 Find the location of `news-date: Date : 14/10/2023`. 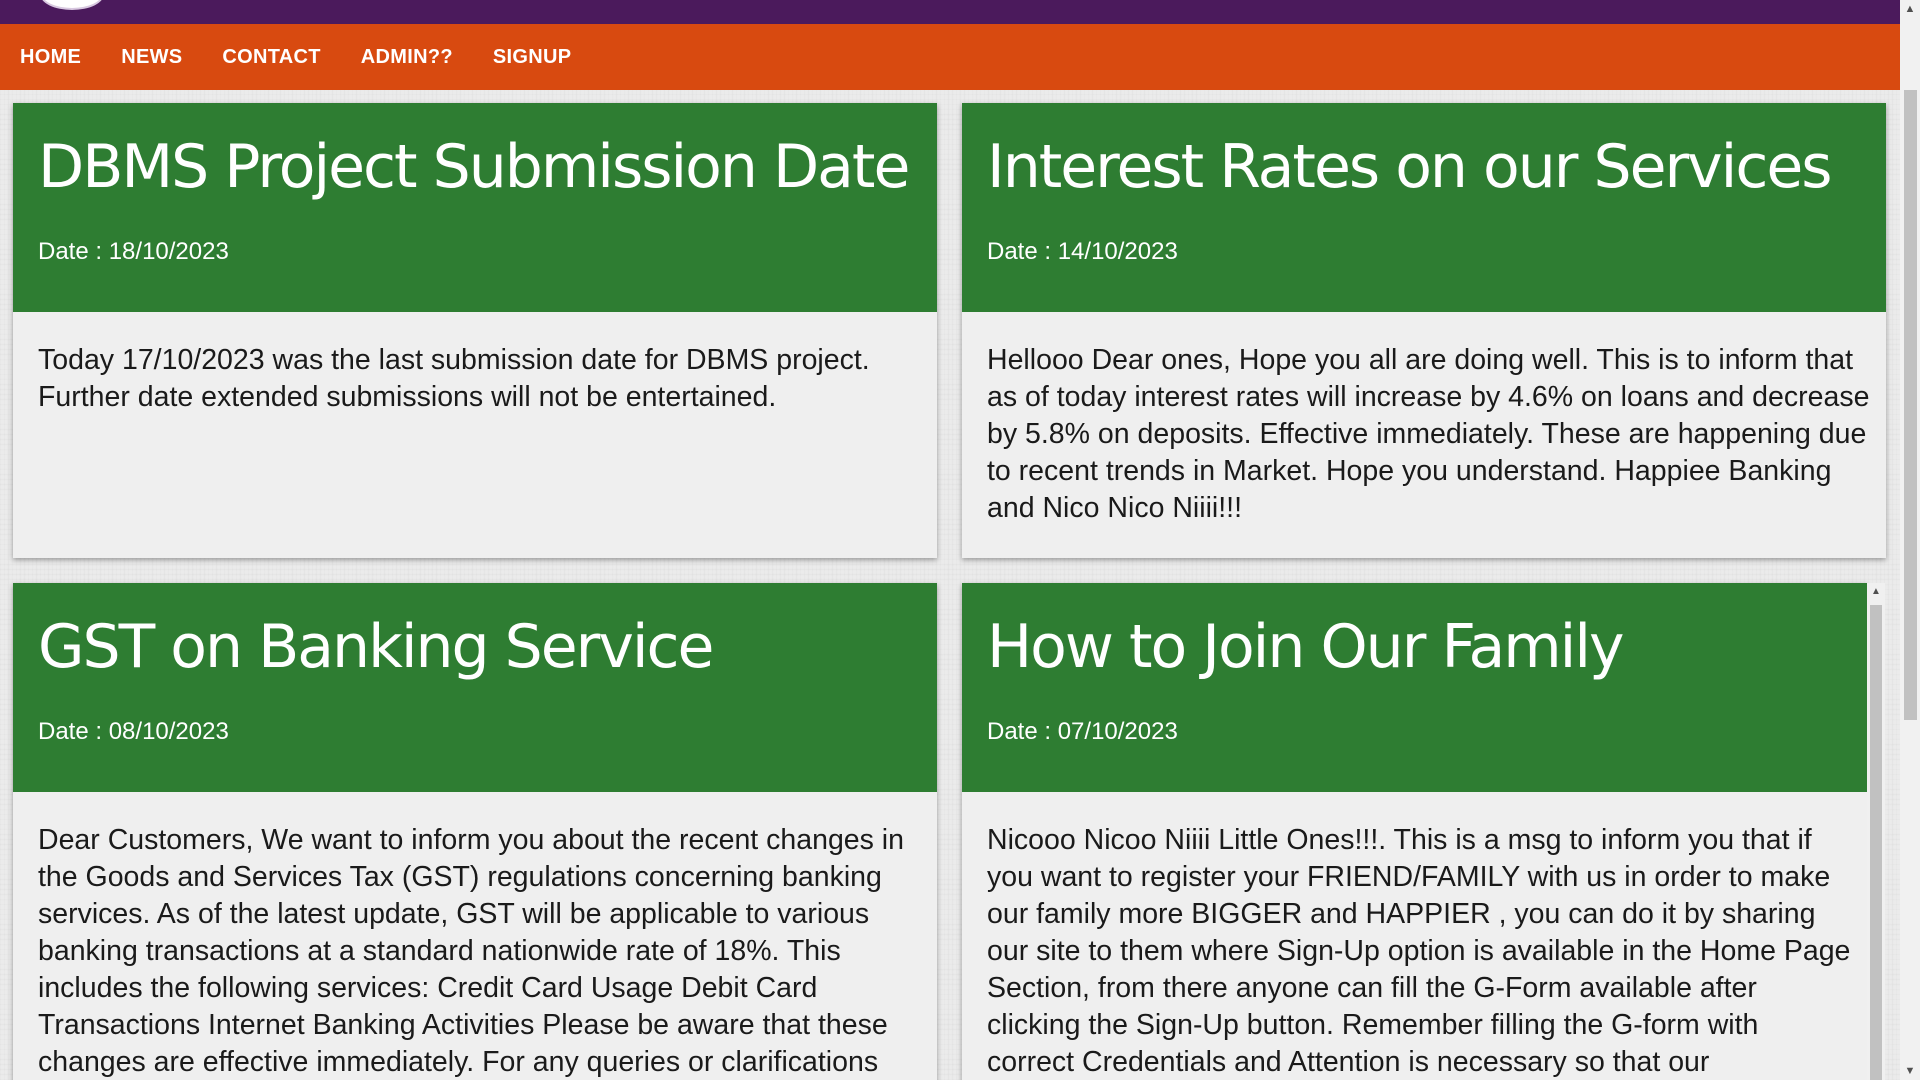

news-date: Date : 14/10/2023 is located at coordinates (1082, 251).